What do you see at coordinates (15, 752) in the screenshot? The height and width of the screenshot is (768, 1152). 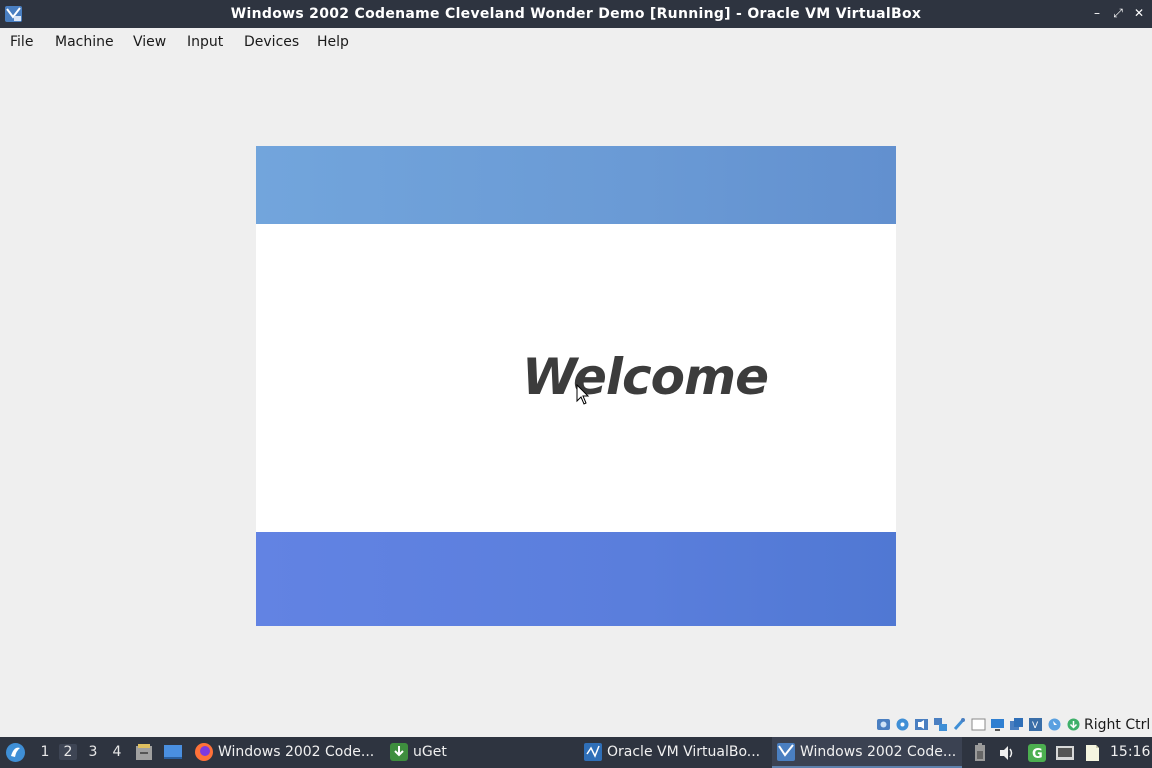 I see `start-menu-icon` at bounding box center [15, 752].